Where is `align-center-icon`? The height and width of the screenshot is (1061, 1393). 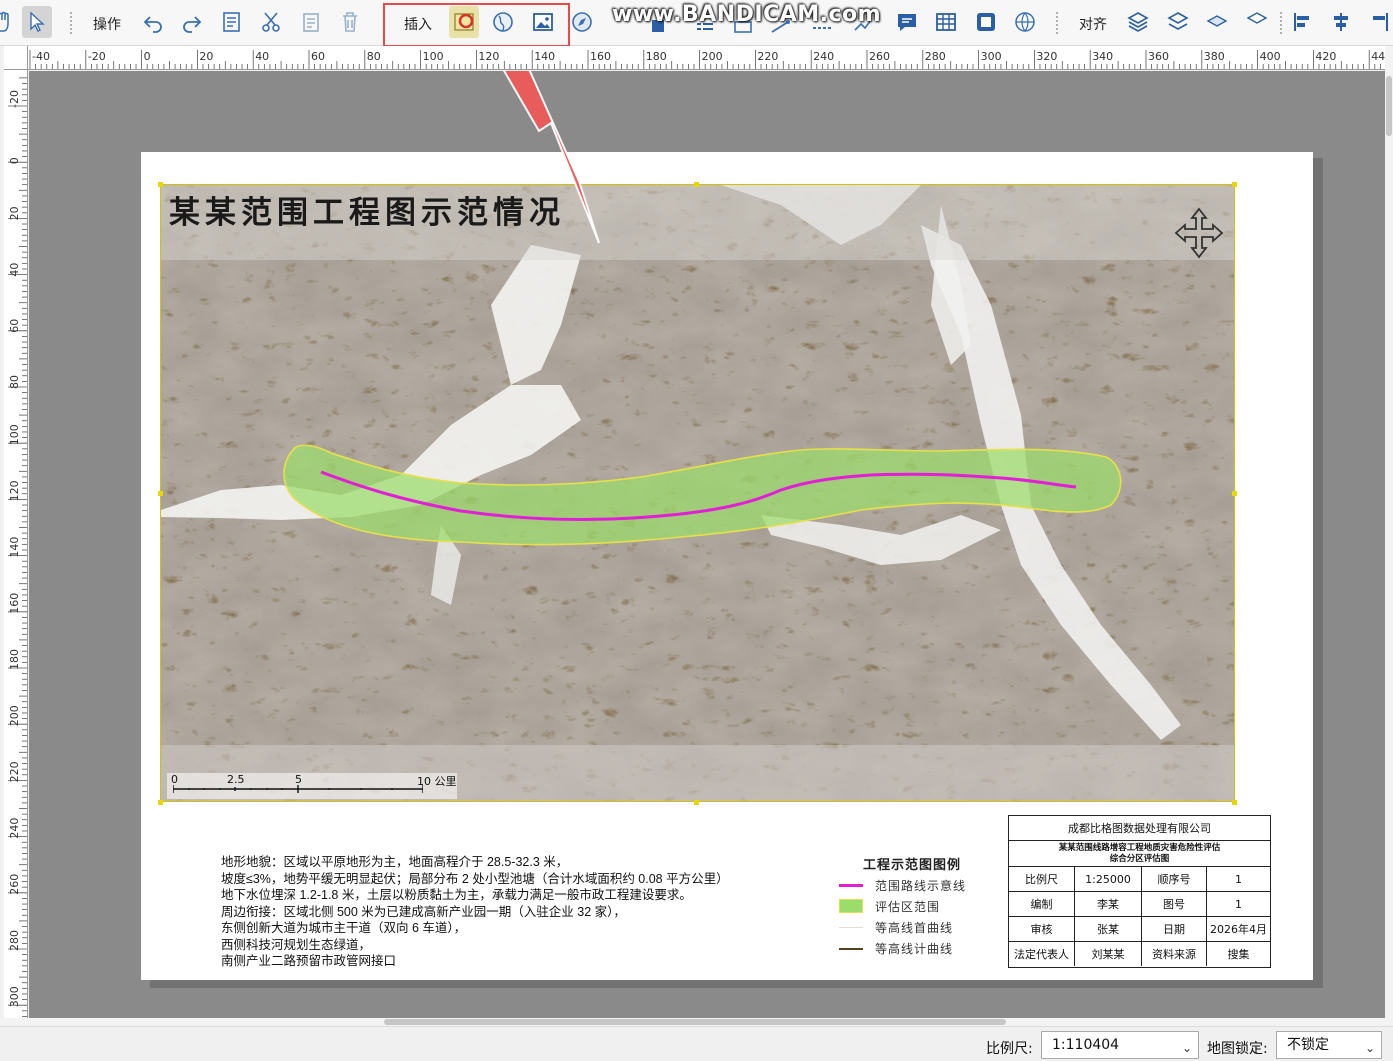 align-center-icon is located at coordinates (1341, 22).